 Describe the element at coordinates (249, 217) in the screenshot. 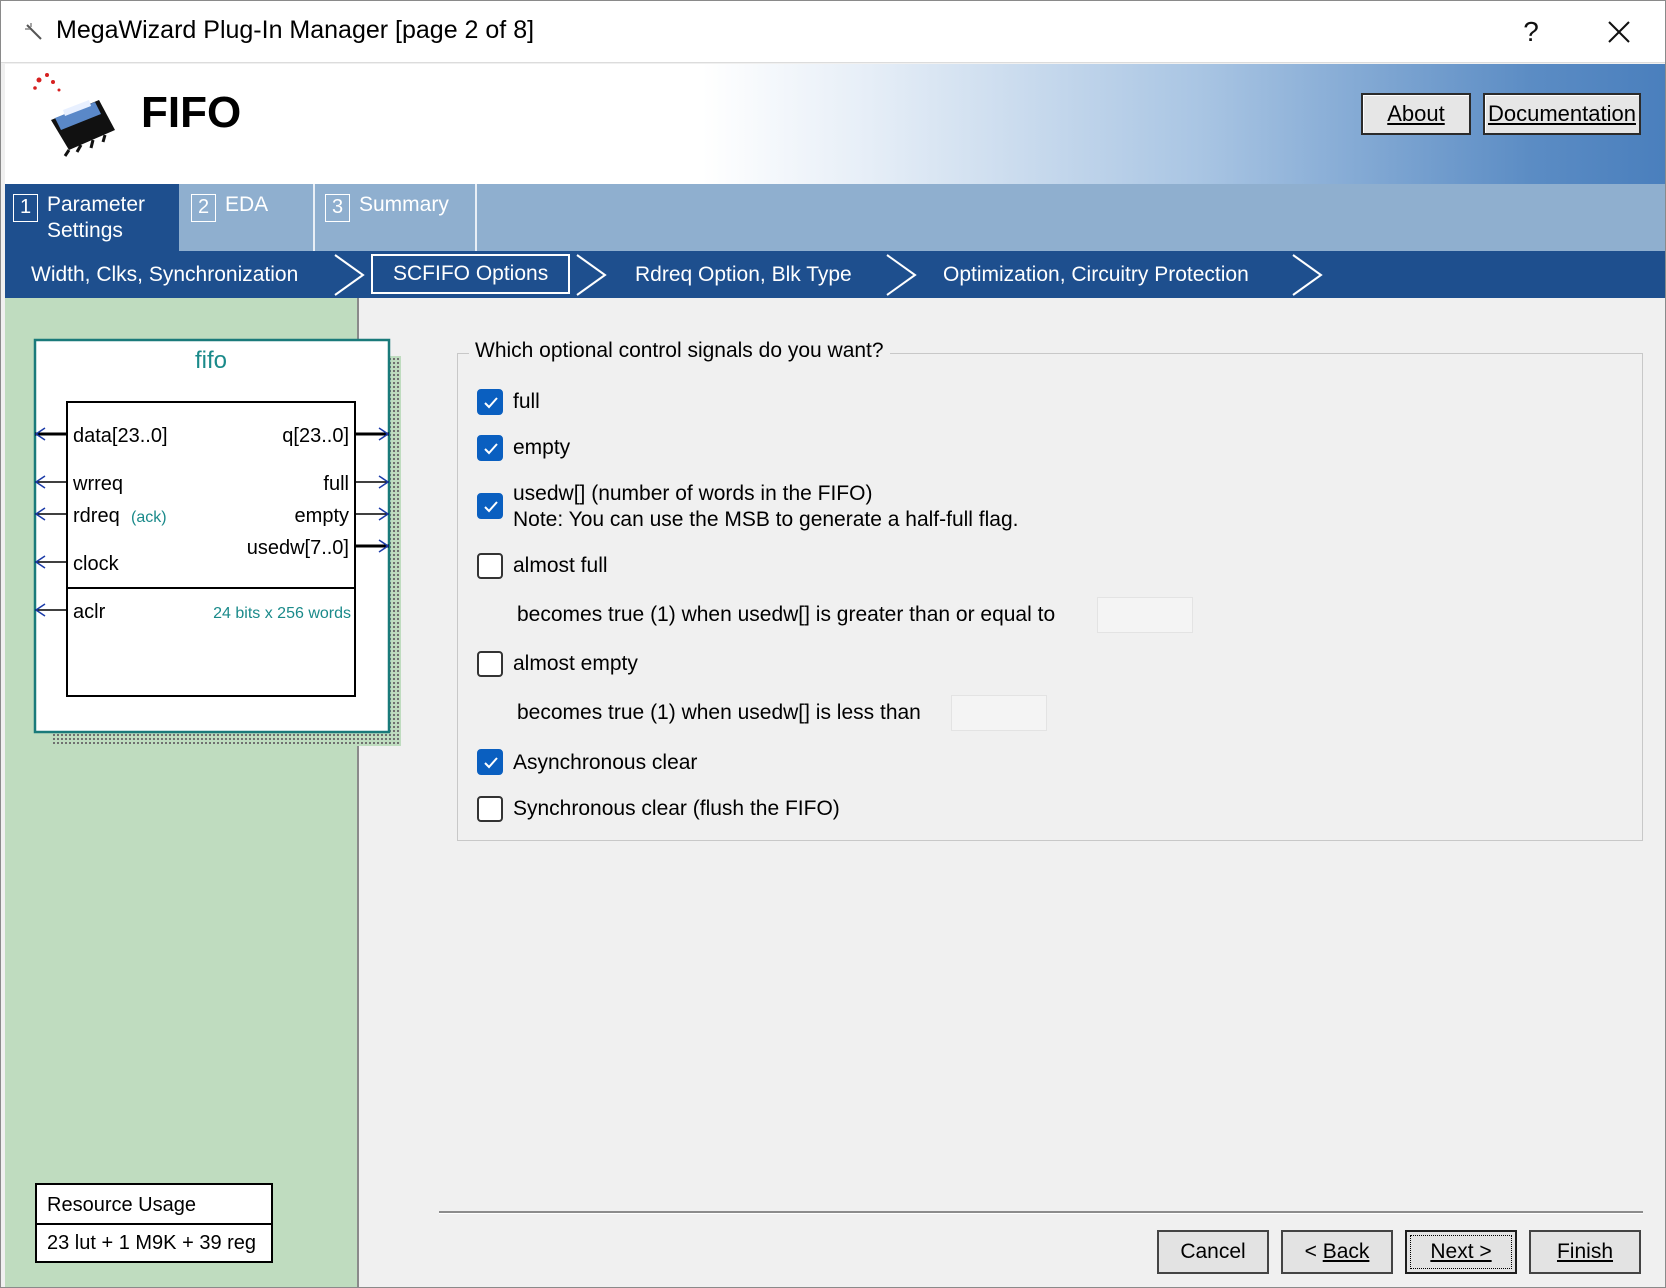

I see `tab-eda: 2 EDA` at that location.